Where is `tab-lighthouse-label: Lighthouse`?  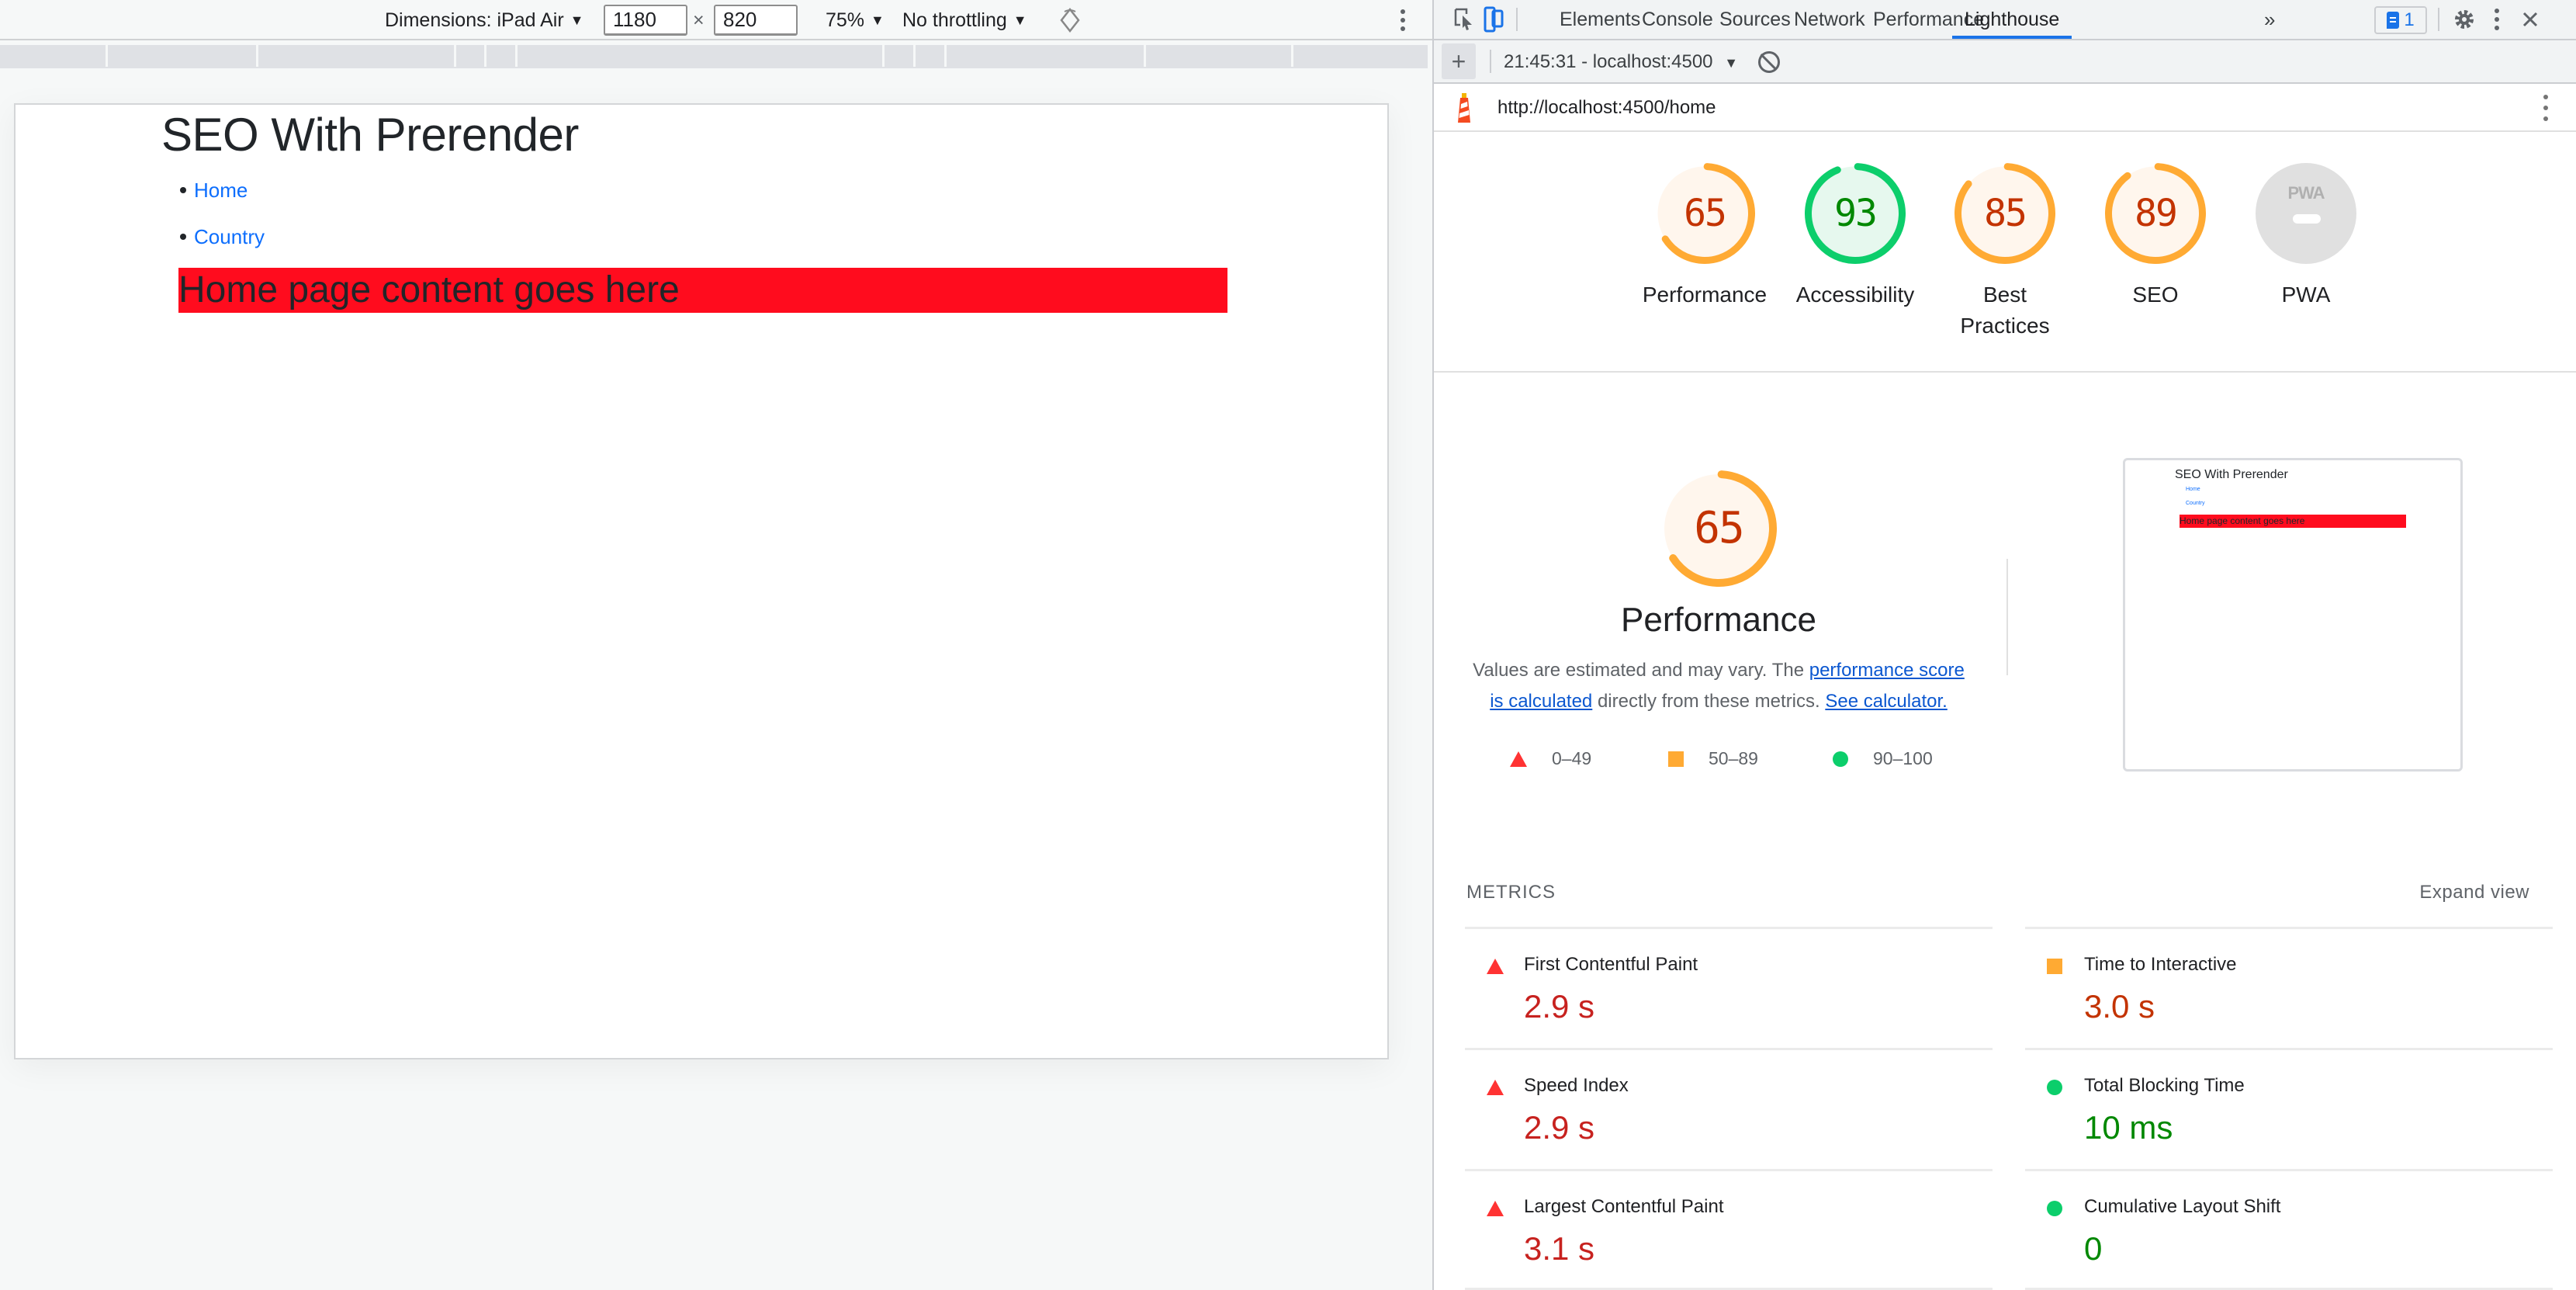 tab-lighthouse-label: Lighthouse is located at coordinates (2012, 19).